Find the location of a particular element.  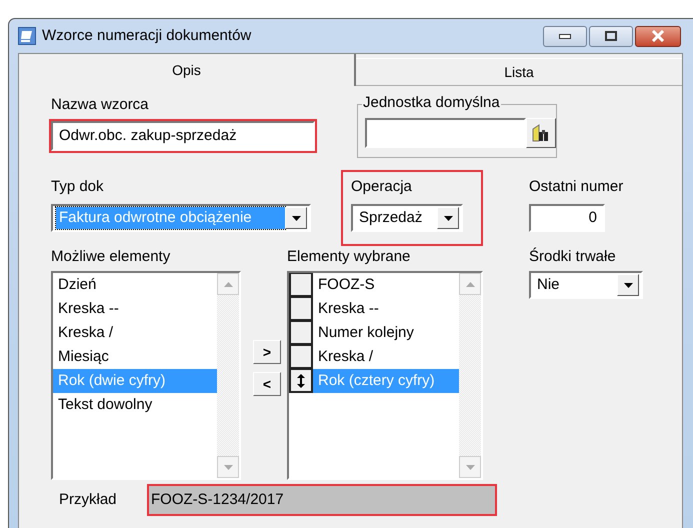

last-number-field: 0 is located at coordinates (567, 218).